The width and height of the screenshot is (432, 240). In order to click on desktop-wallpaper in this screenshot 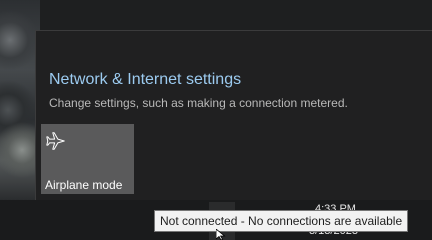, I will do `click(20, 100)`.